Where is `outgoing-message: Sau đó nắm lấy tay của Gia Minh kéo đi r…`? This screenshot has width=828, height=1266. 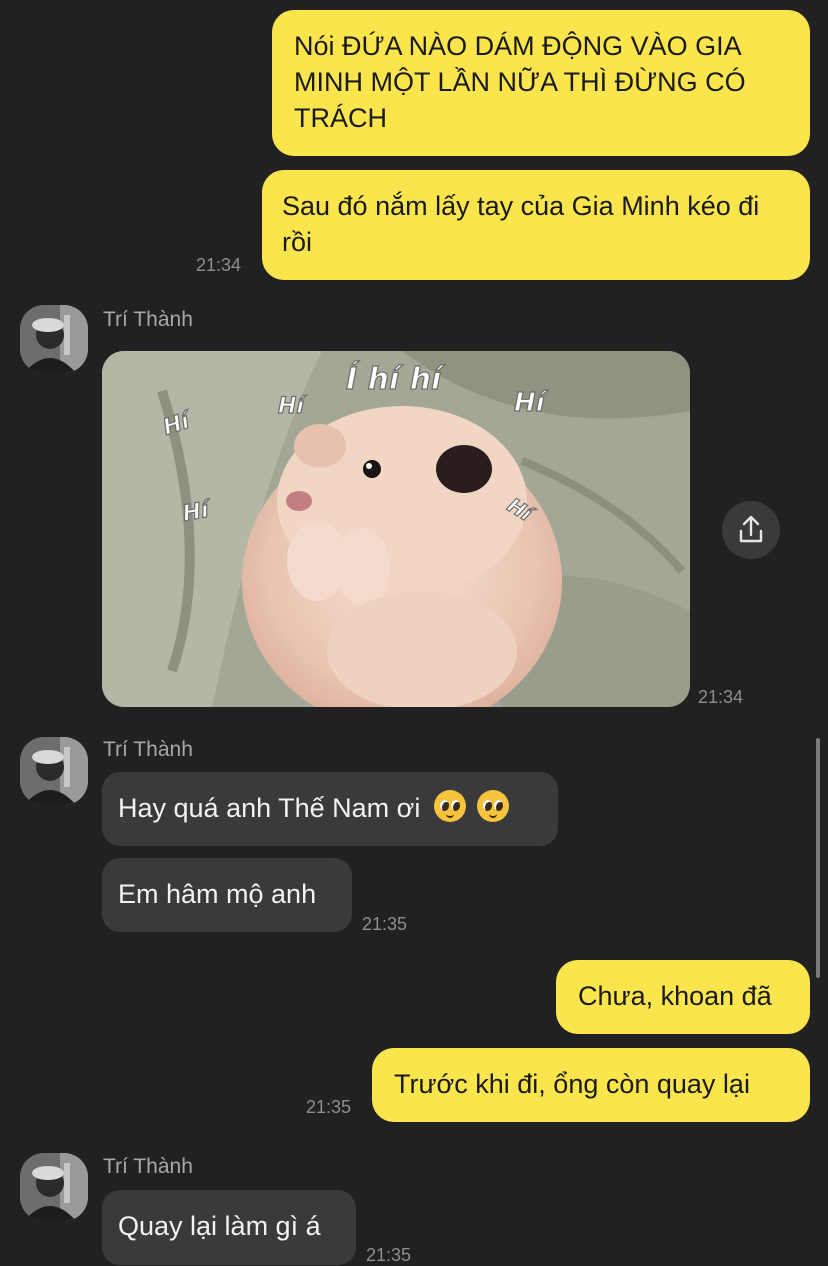 outgoing-message: Sau đó nắm lấy tay của Gia Minh kéo đi r… is located at coordinates (536, 225).